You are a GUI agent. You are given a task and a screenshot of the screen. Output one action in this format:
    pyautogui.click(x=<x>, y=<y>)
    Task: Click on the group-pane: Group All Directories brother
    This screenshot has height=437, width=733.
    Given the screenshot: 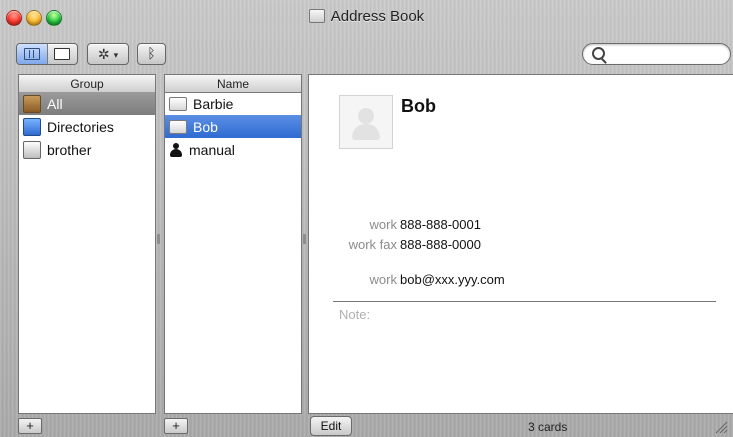 What is the action you would take?
    pyautogui.click(x=87, y=244)
    